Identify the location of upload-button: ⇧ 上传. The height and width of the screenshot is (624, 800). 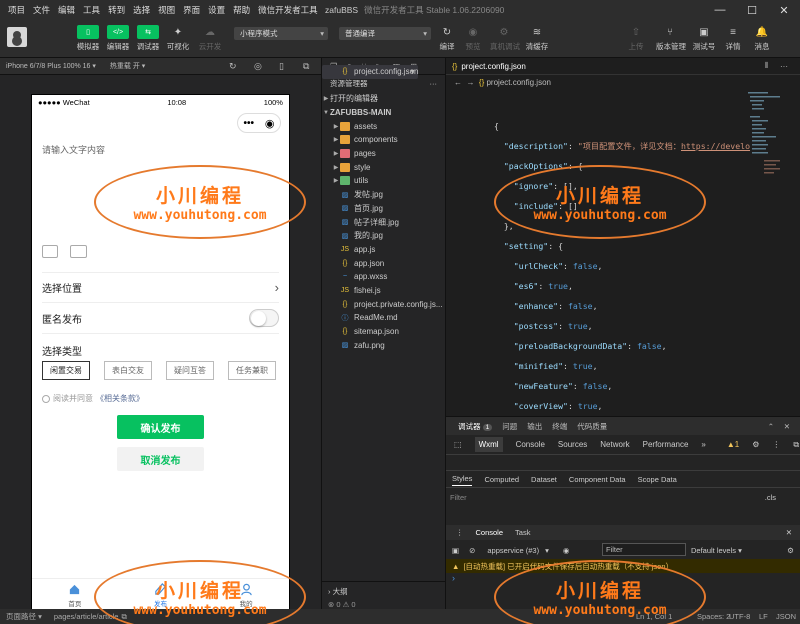
(636, 38).